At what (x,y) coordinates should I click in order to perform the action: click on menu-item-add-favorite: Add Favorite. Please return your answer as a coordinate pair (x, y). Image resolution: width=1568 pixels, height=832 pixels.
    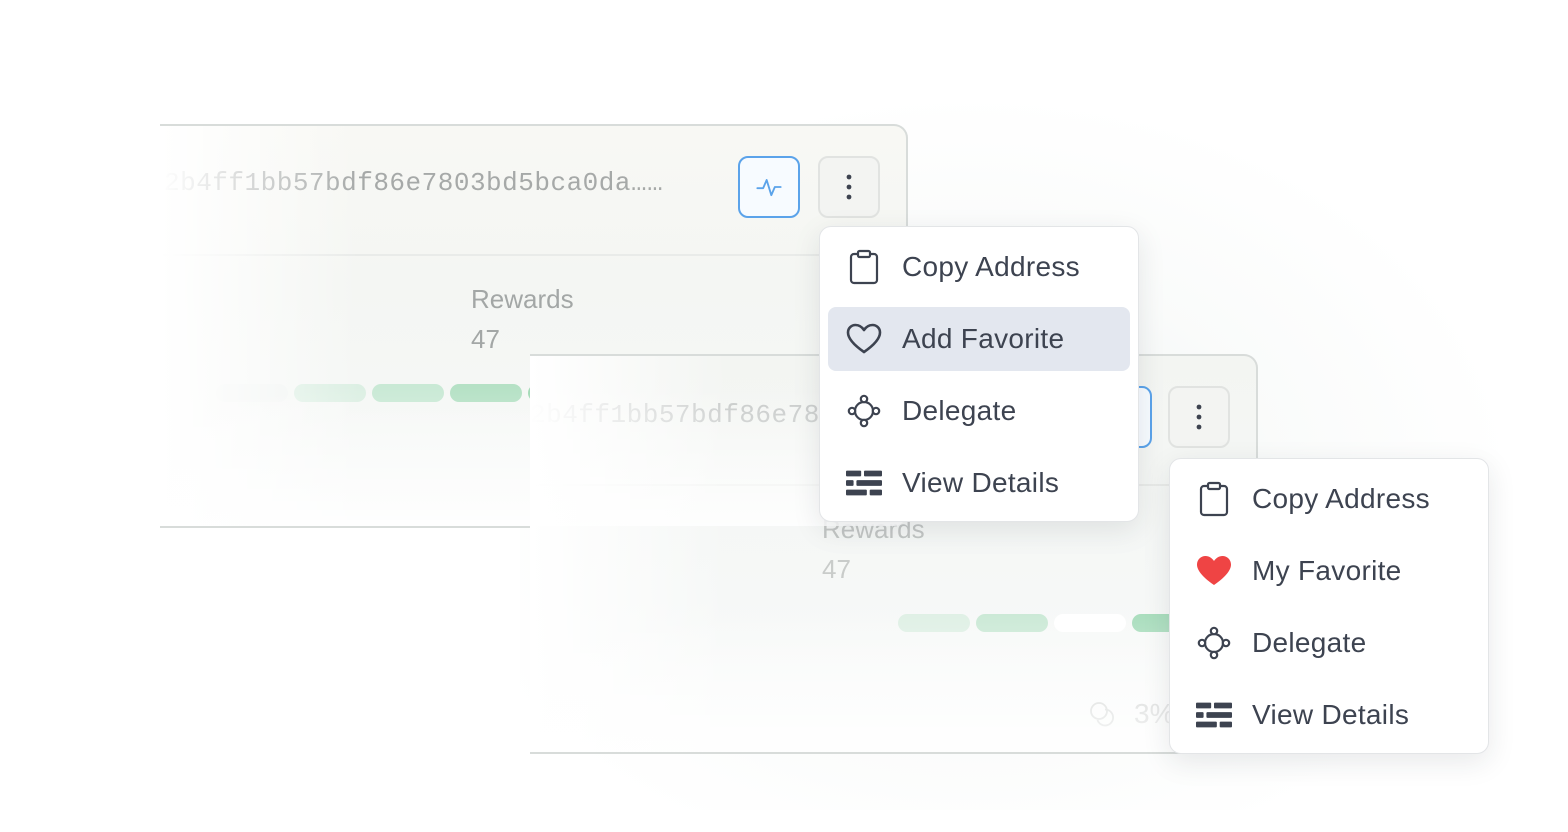
    Looking at the image, I should click on (979, 339).